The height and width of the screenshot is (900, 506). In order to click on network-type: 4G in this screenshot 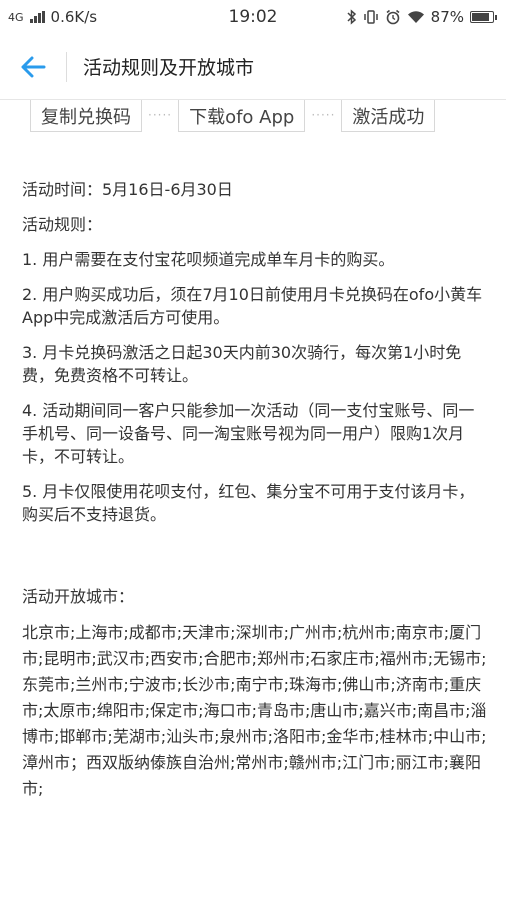, I will do `click(16, 17)`.